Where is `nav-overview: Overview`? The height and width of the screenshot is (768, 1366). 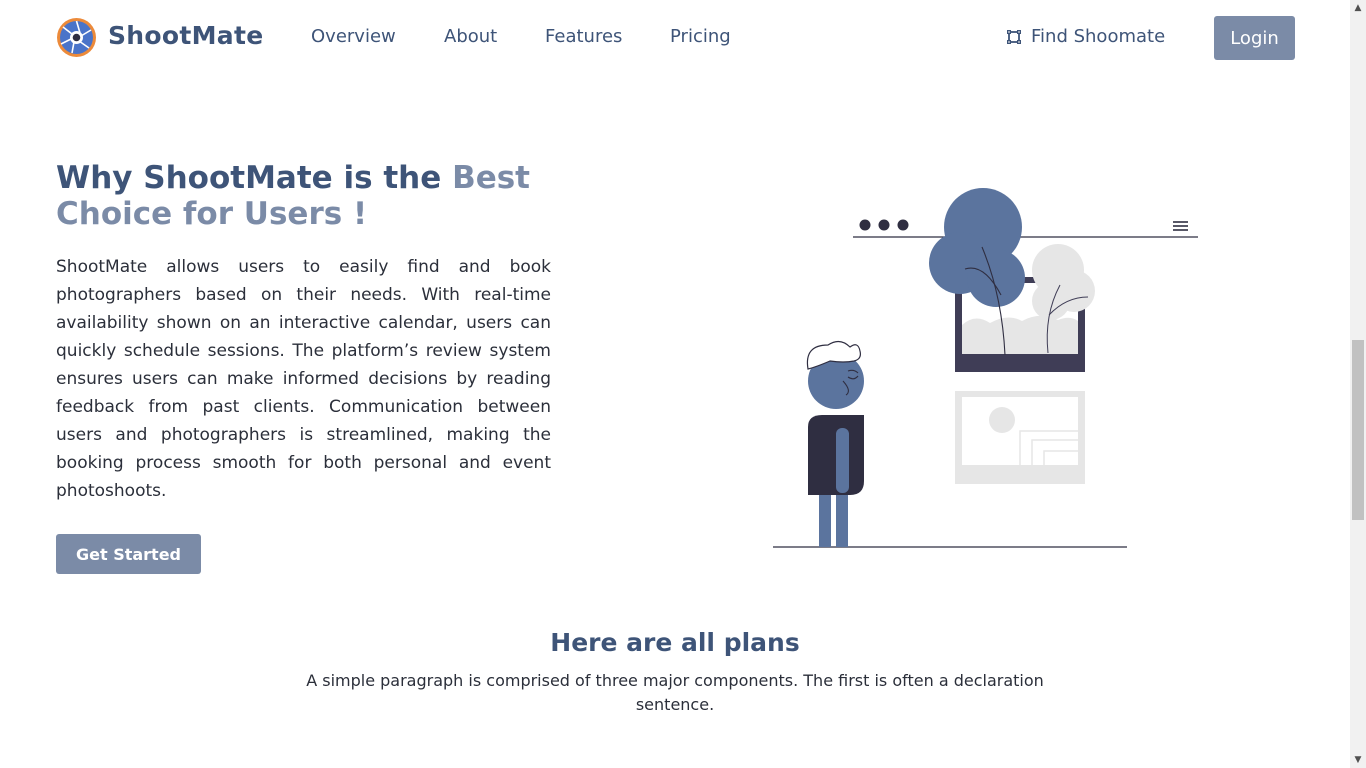
nav-overview: Overview is located at coordinates (353, 36).